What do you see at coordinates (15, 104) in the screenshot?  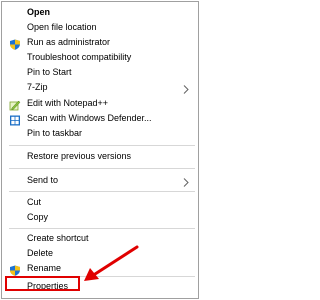 I see `notepad-plus-plus-icon` at bounding box center [15, 104].